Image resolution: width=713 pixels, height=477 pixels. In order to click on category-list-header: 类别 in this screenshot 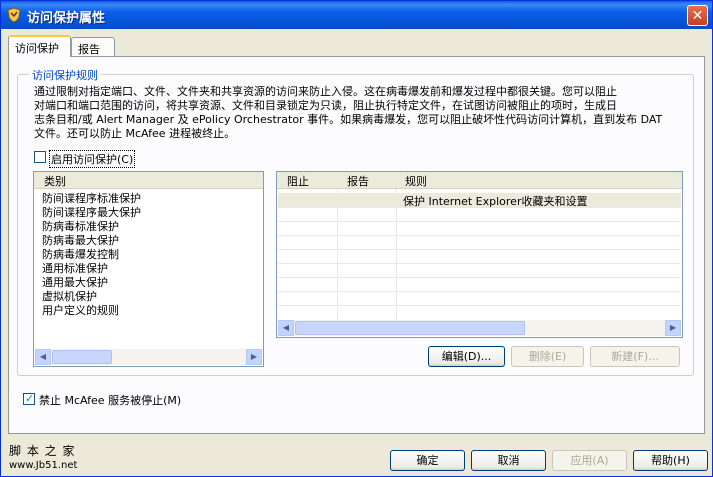, I will do `click(148, 180)`.